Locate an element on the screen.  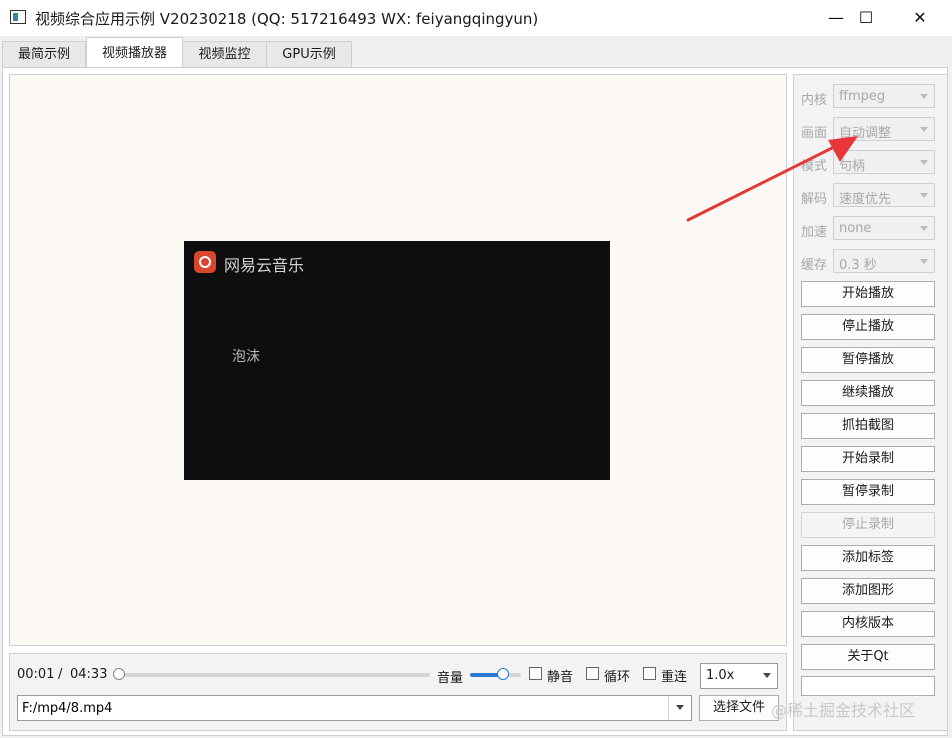
add-label-button: 添加标签 is located at coordinates (868, 558).